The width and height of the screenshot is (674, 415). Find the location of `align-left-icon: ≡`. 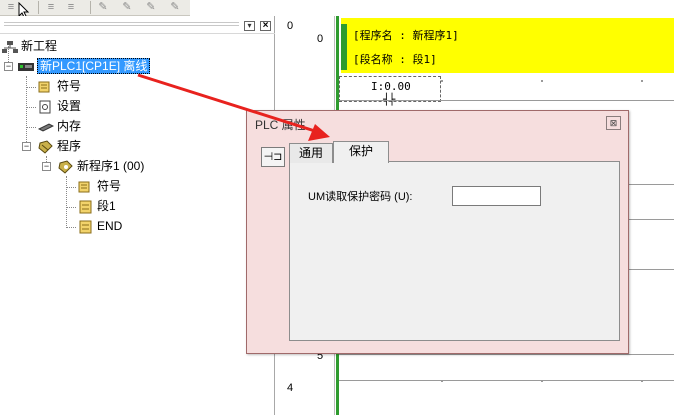

align-left-icon: ≡ is located at coordinates (11, 7).